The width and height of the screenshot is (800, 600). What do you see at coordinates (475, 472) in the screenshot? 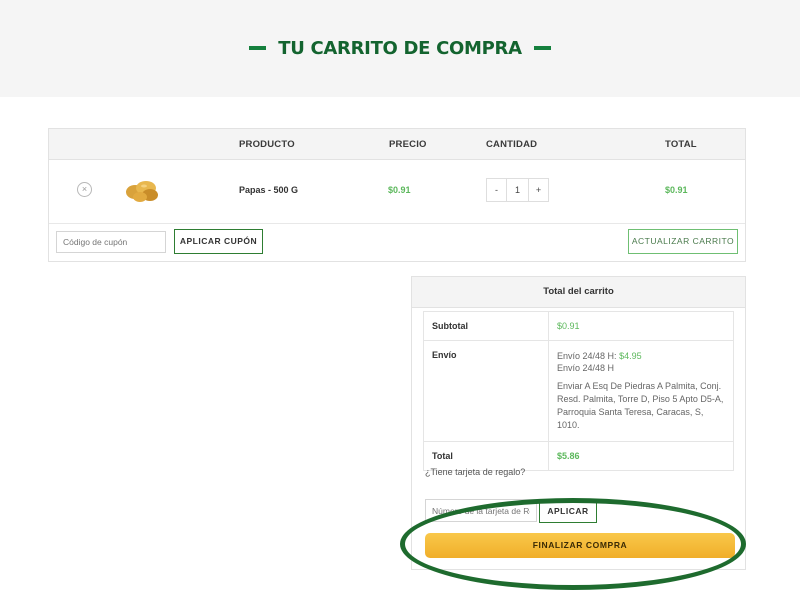
I see `gift-card-question: ¿Tiene tarjeta de regalo?` at bounding box center [475, 472].